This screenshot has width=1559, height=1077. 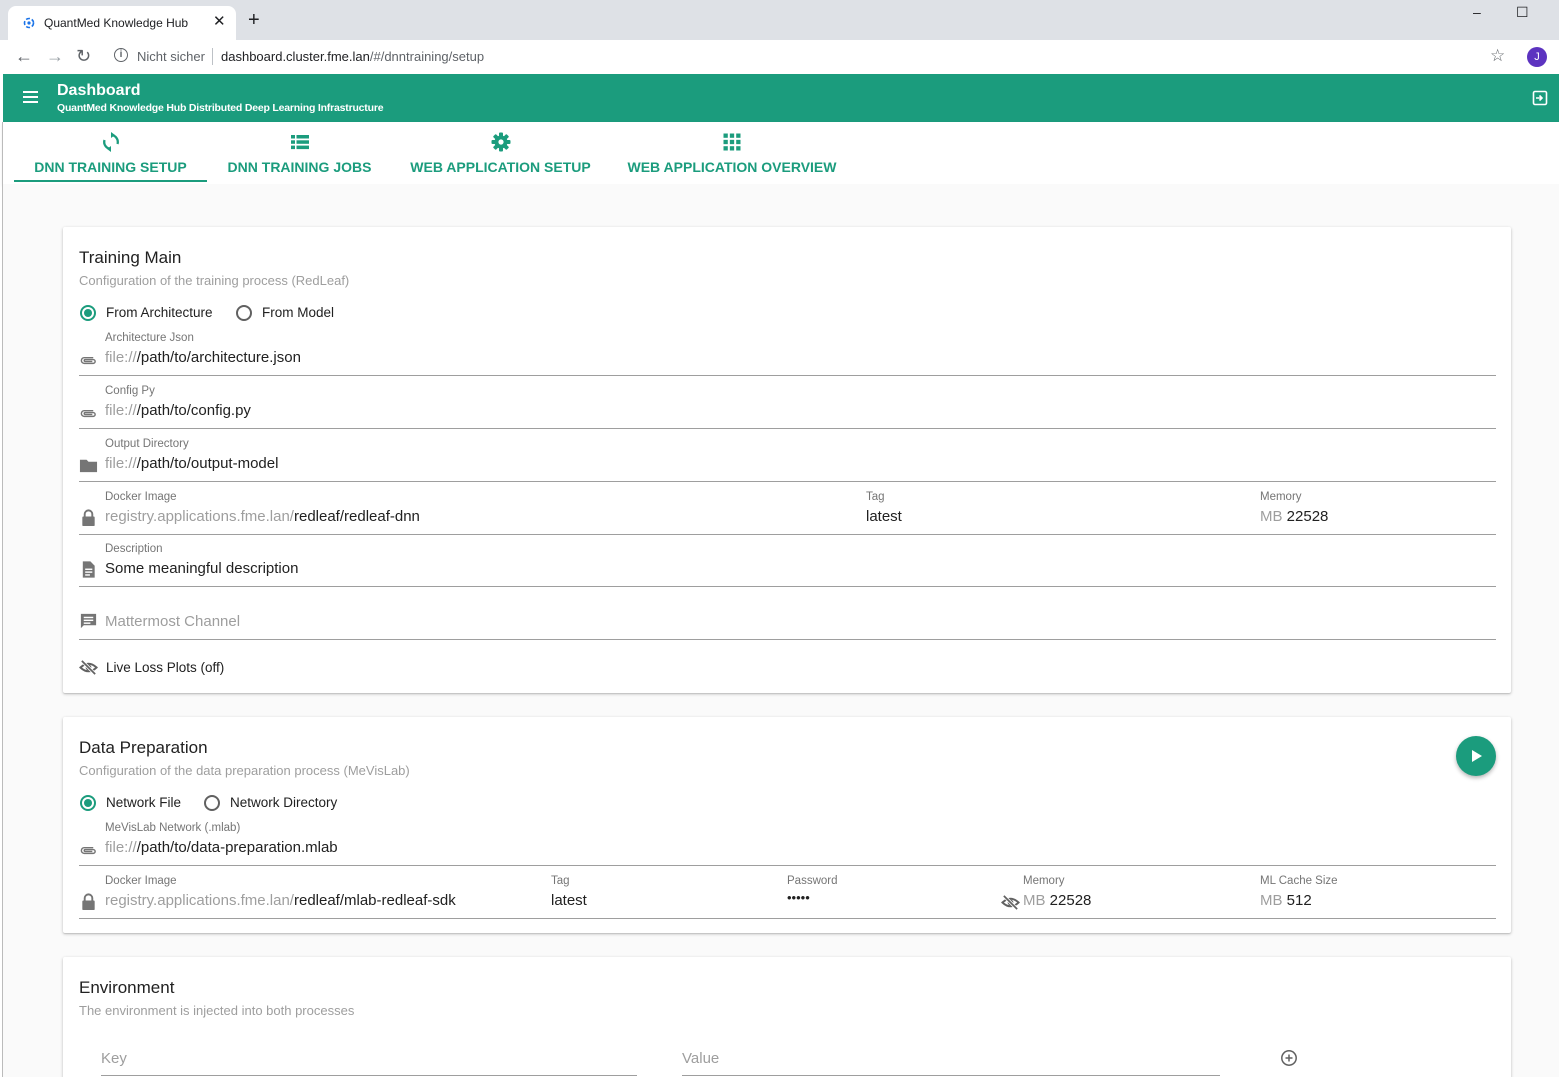 What do you see at coordinates (1522, 12) in the screenshot?
I see `maximize-button: ☐` at bounding box center [1522, 12].